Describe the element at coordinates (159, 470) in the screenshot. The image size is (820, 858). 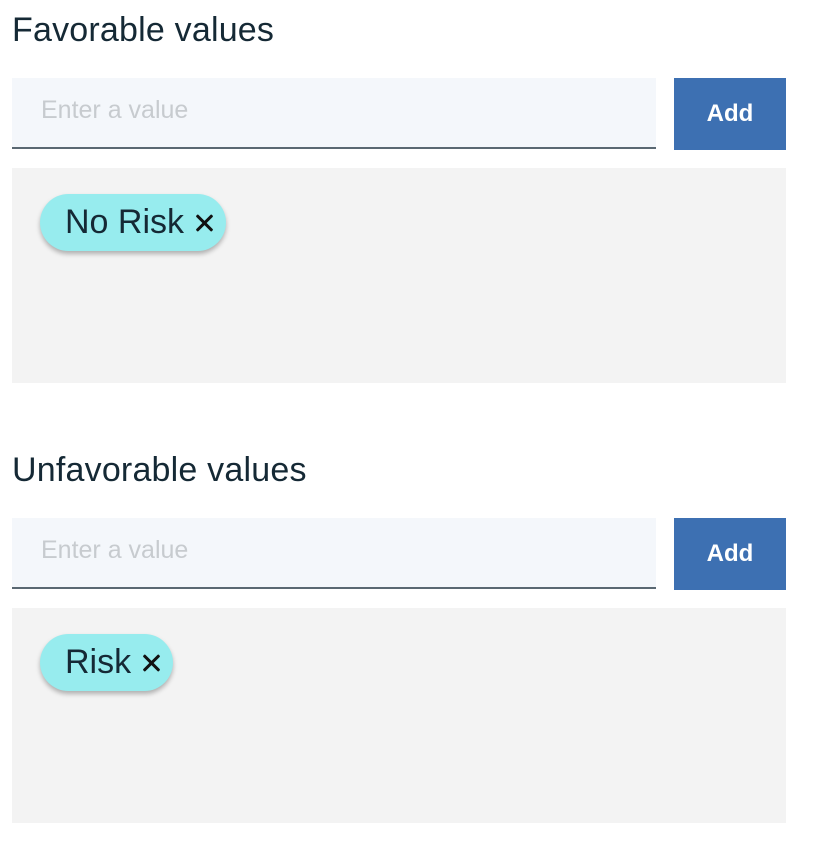
I see `unfavorable-values-title: Unfavorable values` at that location.